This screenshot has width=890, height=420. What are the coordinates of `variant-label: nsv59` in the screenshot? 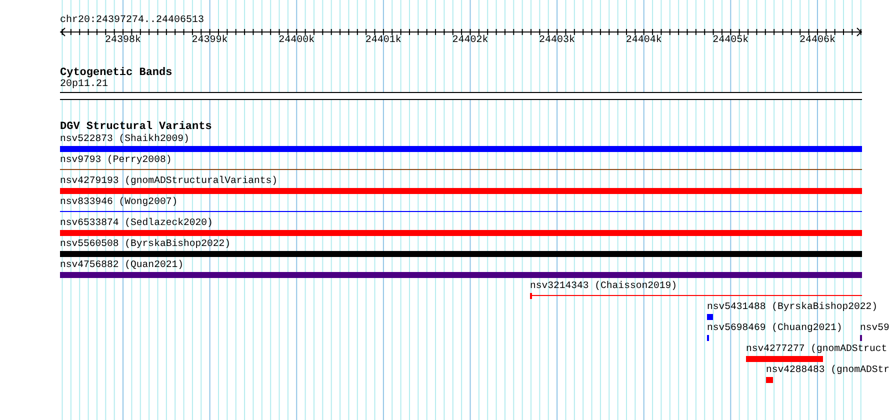 It's located at (875, 328).